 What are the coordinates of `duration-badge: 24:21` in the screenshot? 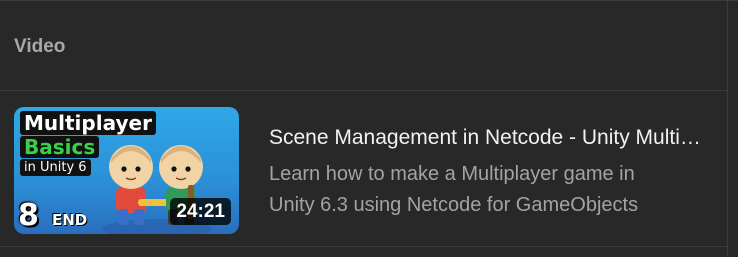 It's located at (200, 211).